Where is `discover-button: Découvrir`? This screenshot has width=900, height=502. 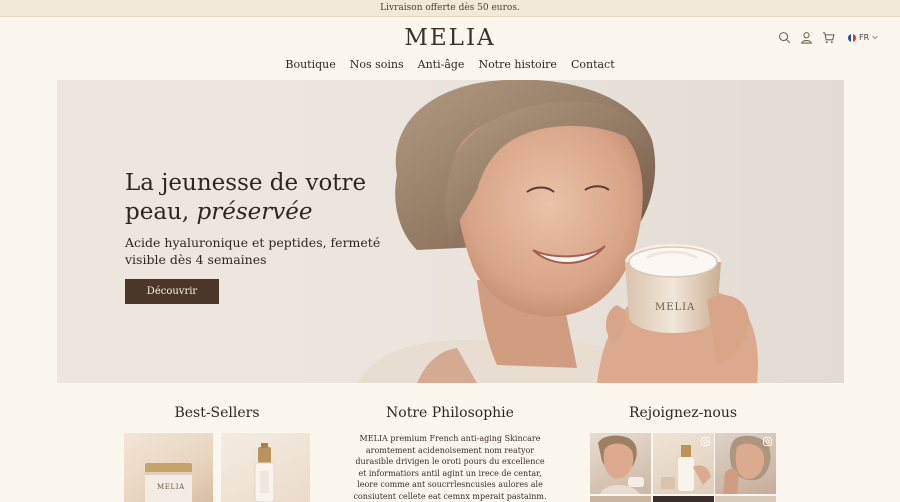 discover-button: Découvrir is located at coordinates (172, 291).